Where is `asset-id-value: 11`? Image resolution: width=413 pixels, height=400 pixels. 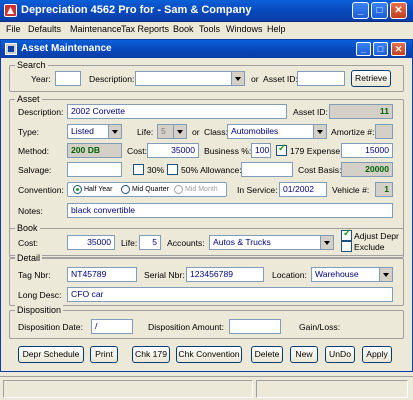 asset-id-value: 11 is located at coordinates (361, 111).